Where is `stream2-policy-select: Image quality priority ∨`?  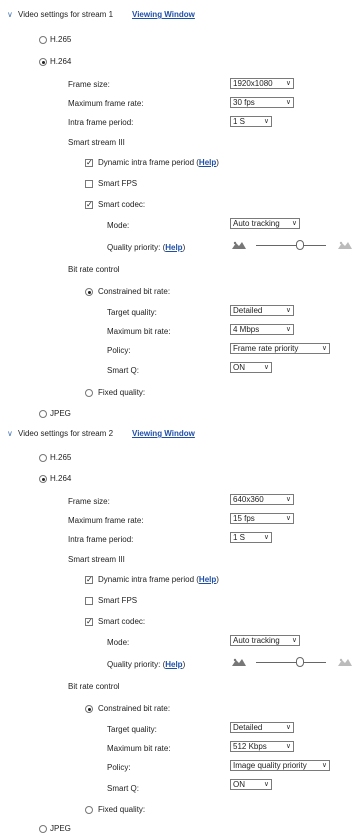 stream2-policy-select: Image quality priority ∨ is located at coordinates (280, 765).